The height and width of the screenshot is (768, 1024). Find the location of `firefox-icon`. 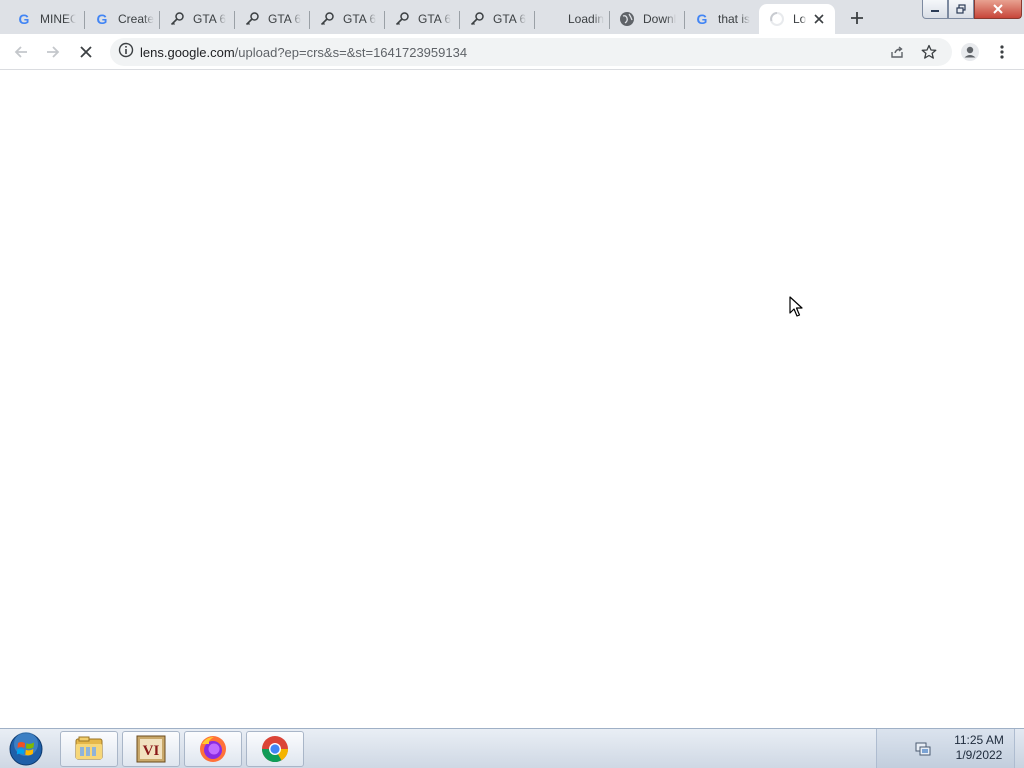

firefox-icon is located at coordinates (213, 749).